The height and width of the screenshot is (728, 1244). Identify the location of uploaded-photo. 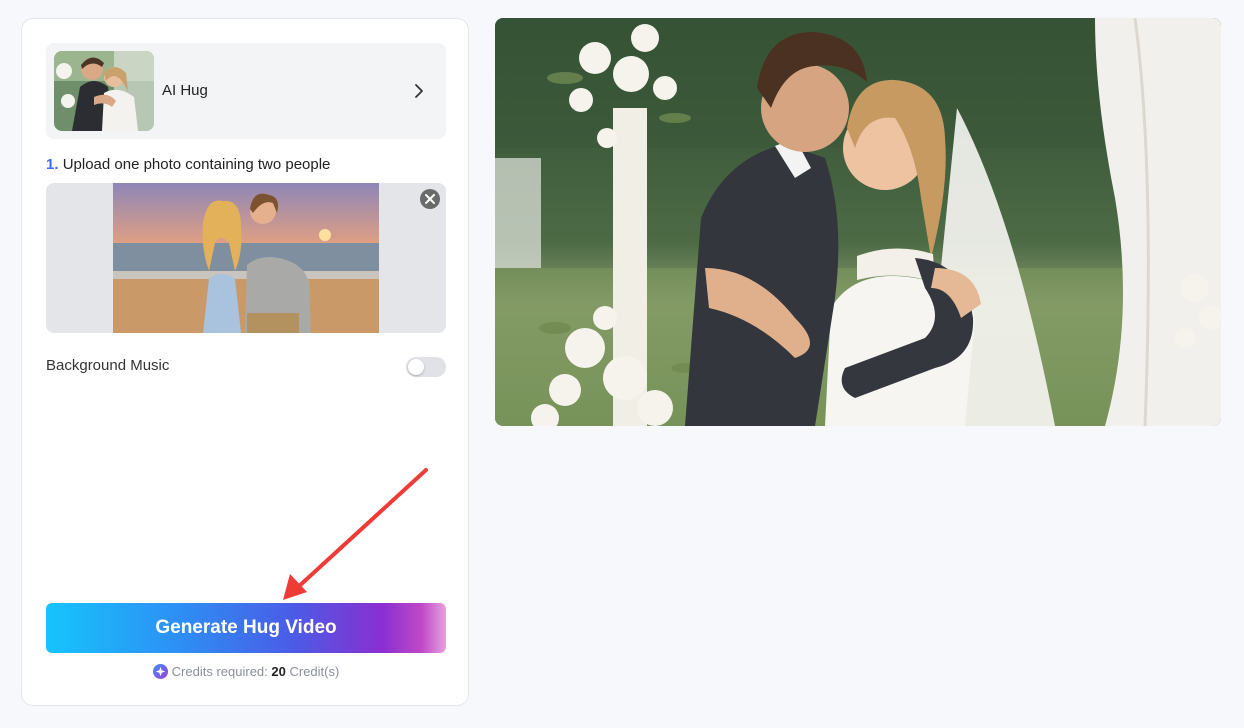
(246, 258).